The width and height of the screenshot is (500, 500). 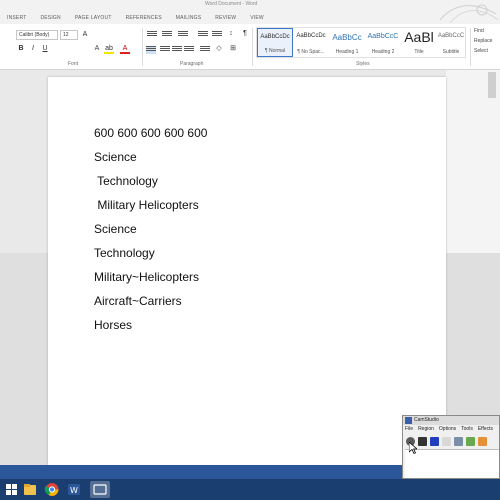 I want to click on menu-tools: Tools, so click(x=467, y=429).